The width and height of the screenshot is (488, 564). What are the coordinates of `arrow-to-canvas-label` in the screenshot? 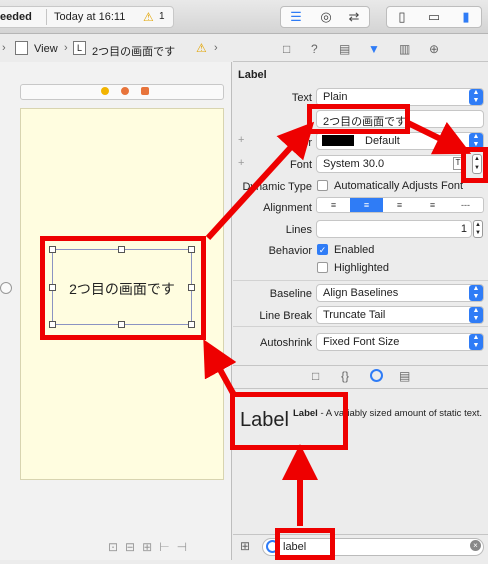 It's located at (220, 368).